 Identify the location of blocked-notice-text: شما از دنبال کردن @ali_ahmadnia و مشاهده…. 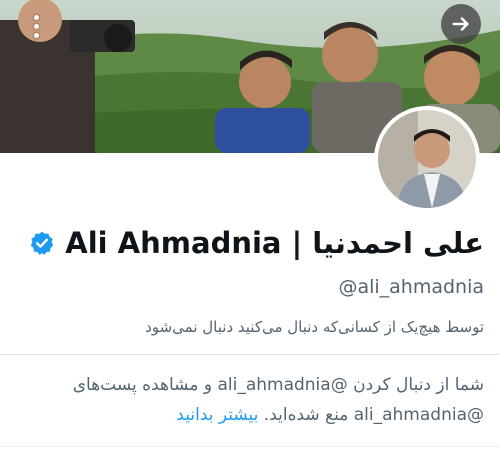
(278, 400).